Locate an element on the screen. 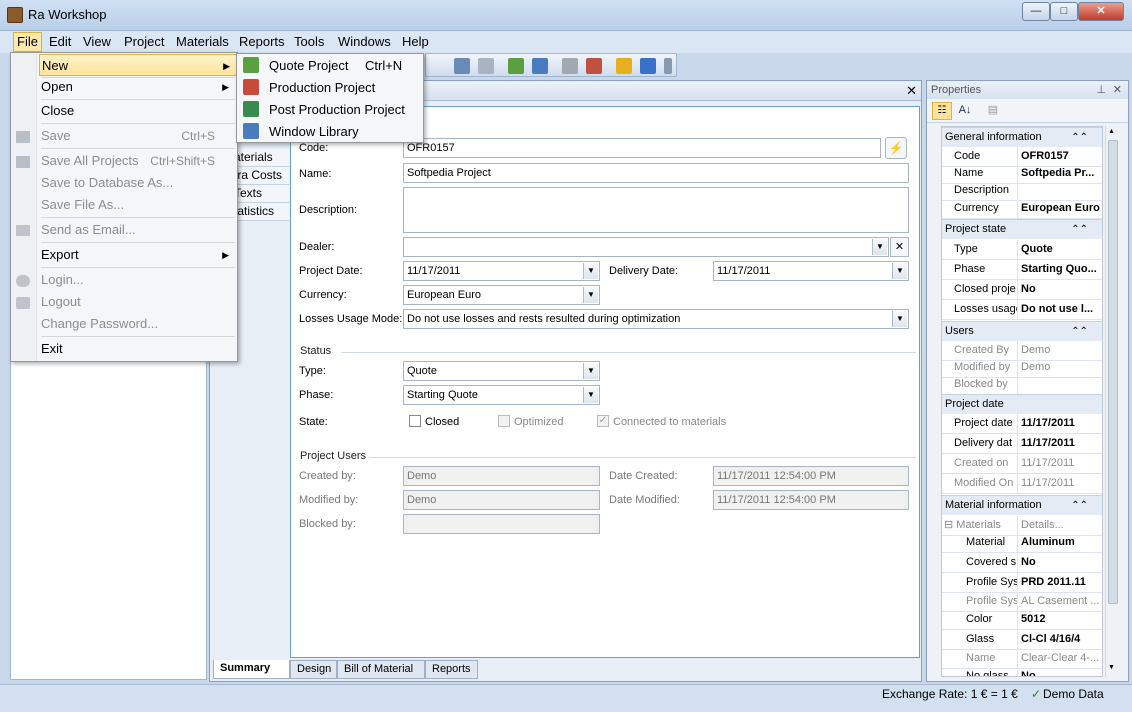 Image resolution: width=1132 pixels, height=712 pixels. properties-scrollbar: ▲ ▼ is located at coordinates (1112, 401).